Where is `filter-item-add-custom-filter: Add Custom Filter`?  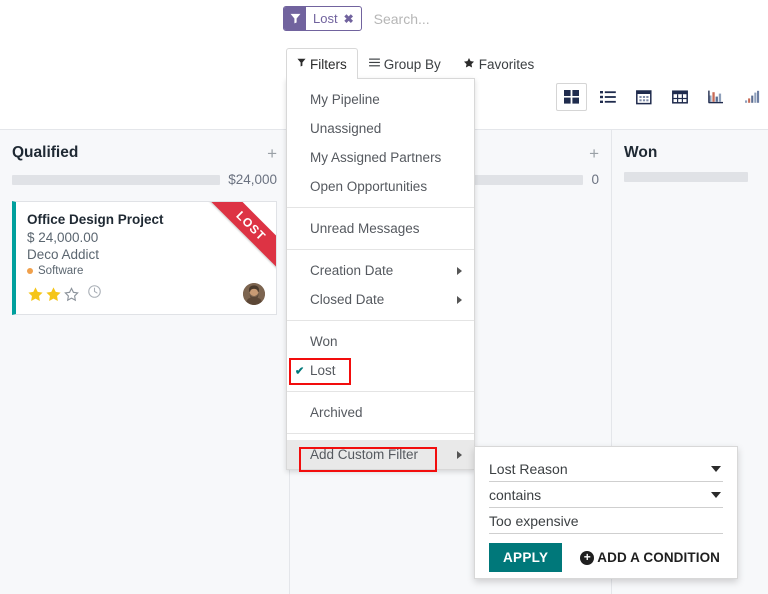 filter-item-add-custom-filter: Add Custom Filter is located at coordinates (380, 454).